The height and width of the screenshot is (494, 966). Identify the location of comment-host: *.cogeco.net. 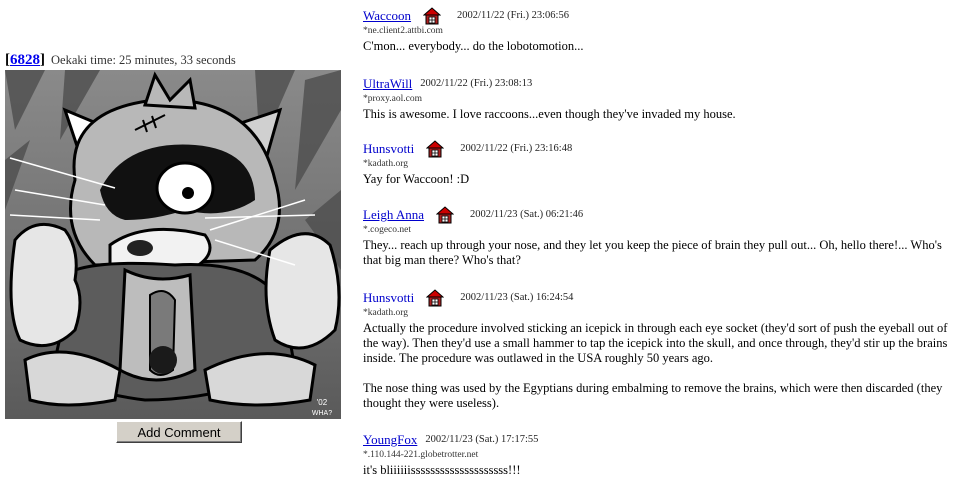
(387, 230).